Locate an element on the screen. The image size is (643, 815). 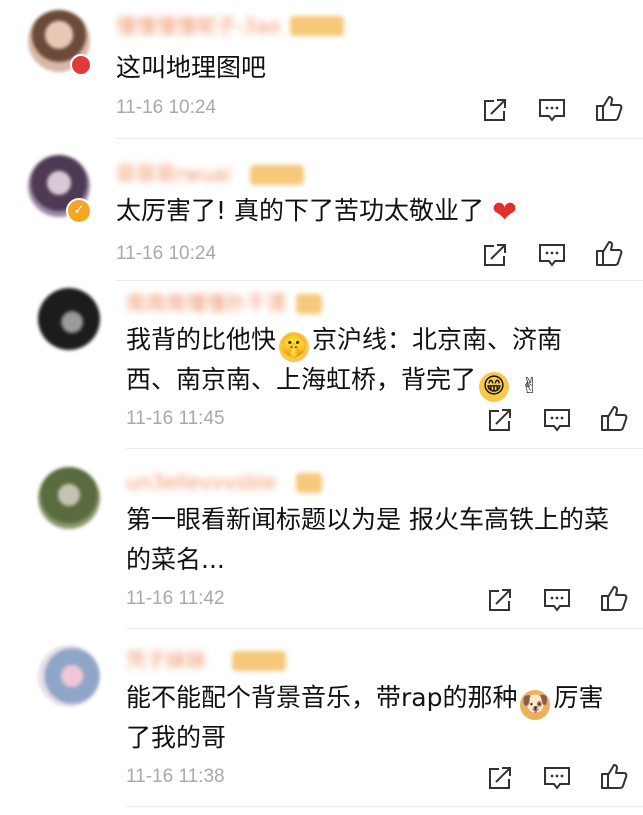
comment-text-line: 京沪线：北京南、济南 is located at coordinates (437, 339).